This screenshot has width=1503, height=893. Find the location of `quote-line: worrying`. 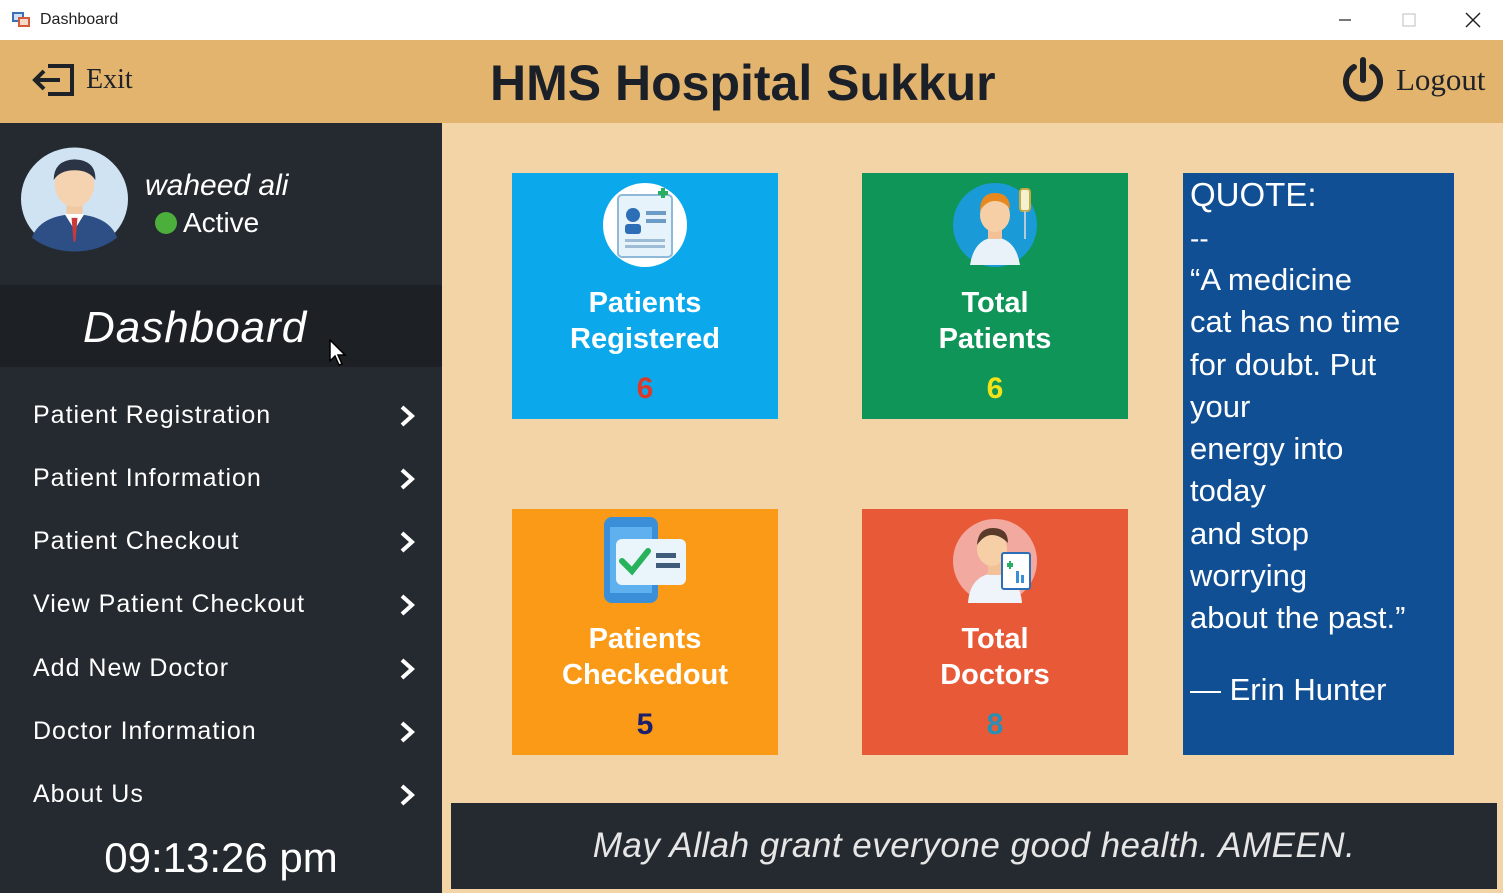

quote-line: worrying is located at coordinates (1249, 576).